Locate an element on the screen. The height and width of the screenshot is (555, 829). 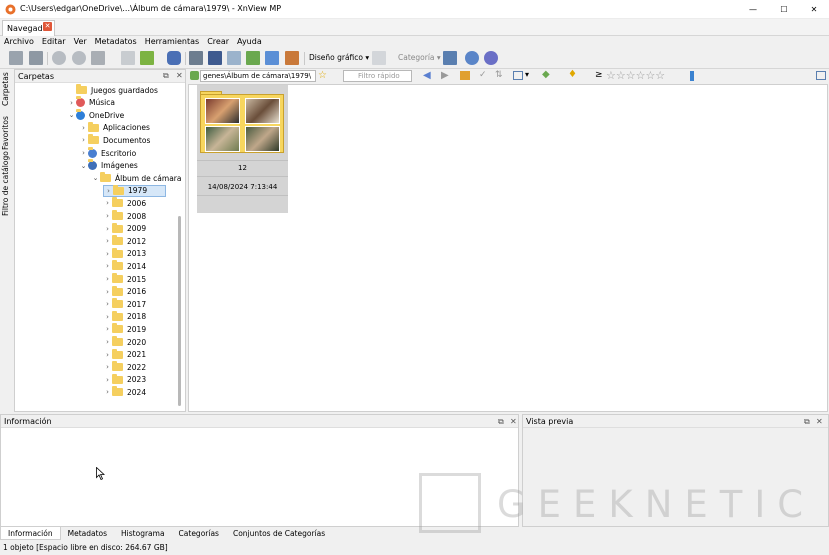
rotate-left-icon is located at coordinates (59, 58).